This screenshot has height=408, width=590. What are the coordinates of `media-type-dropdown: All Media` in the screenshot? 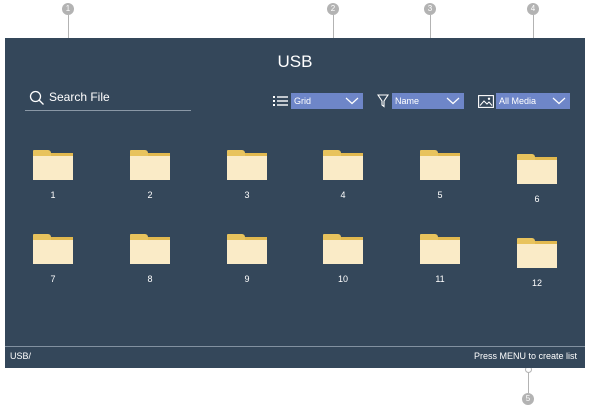 It's located at (533, 101).